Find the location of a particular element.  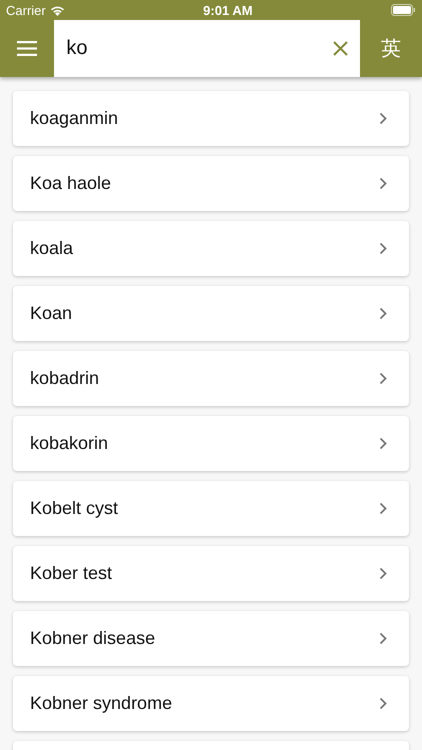

result-item: Kobelt cyst is located at coordinates (211, 508).